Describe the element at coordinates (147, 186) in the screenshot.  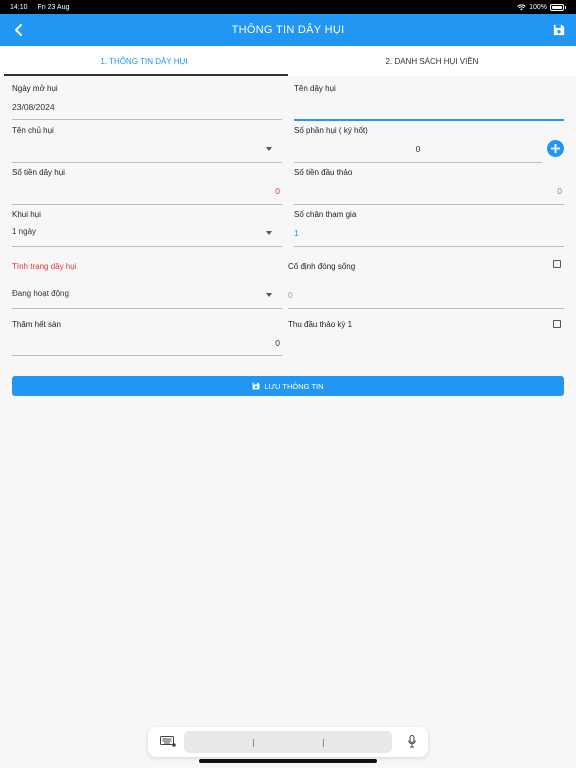
I see `so-tien-day-hui-field: Số tiền dây hụi 0` at that location.